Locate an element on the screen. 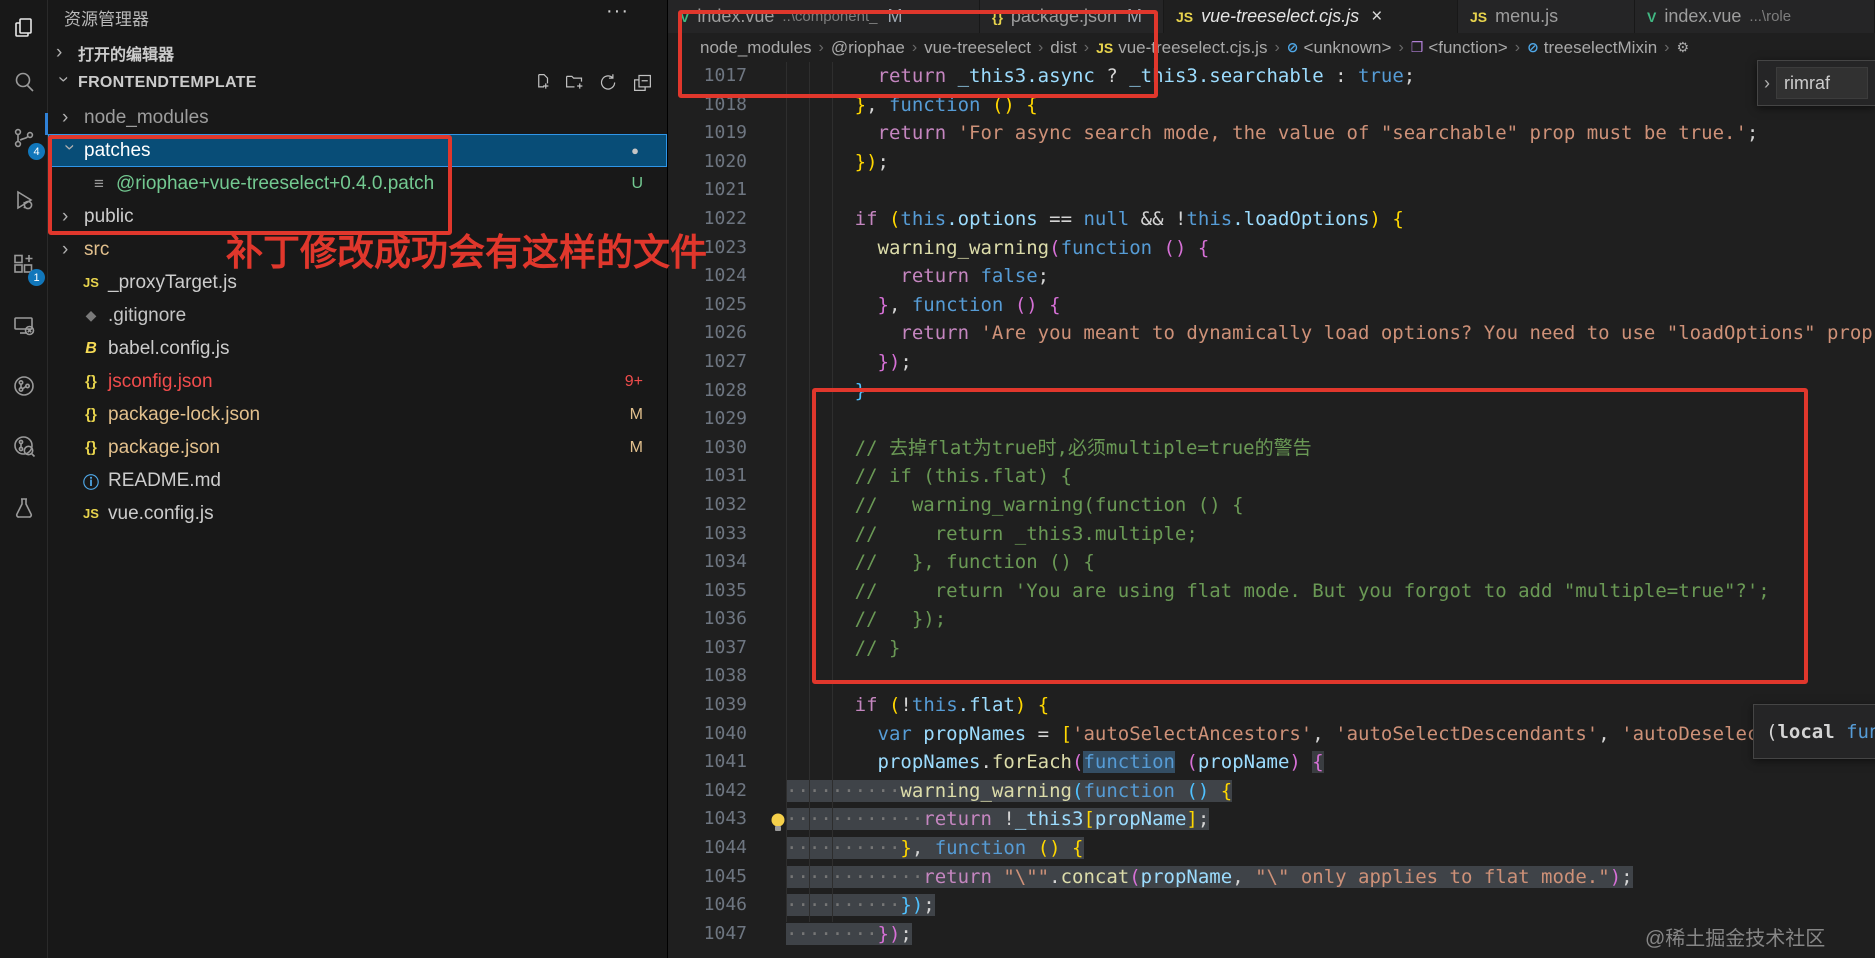  line-number: 1027 is located at coordinates (707, 362).